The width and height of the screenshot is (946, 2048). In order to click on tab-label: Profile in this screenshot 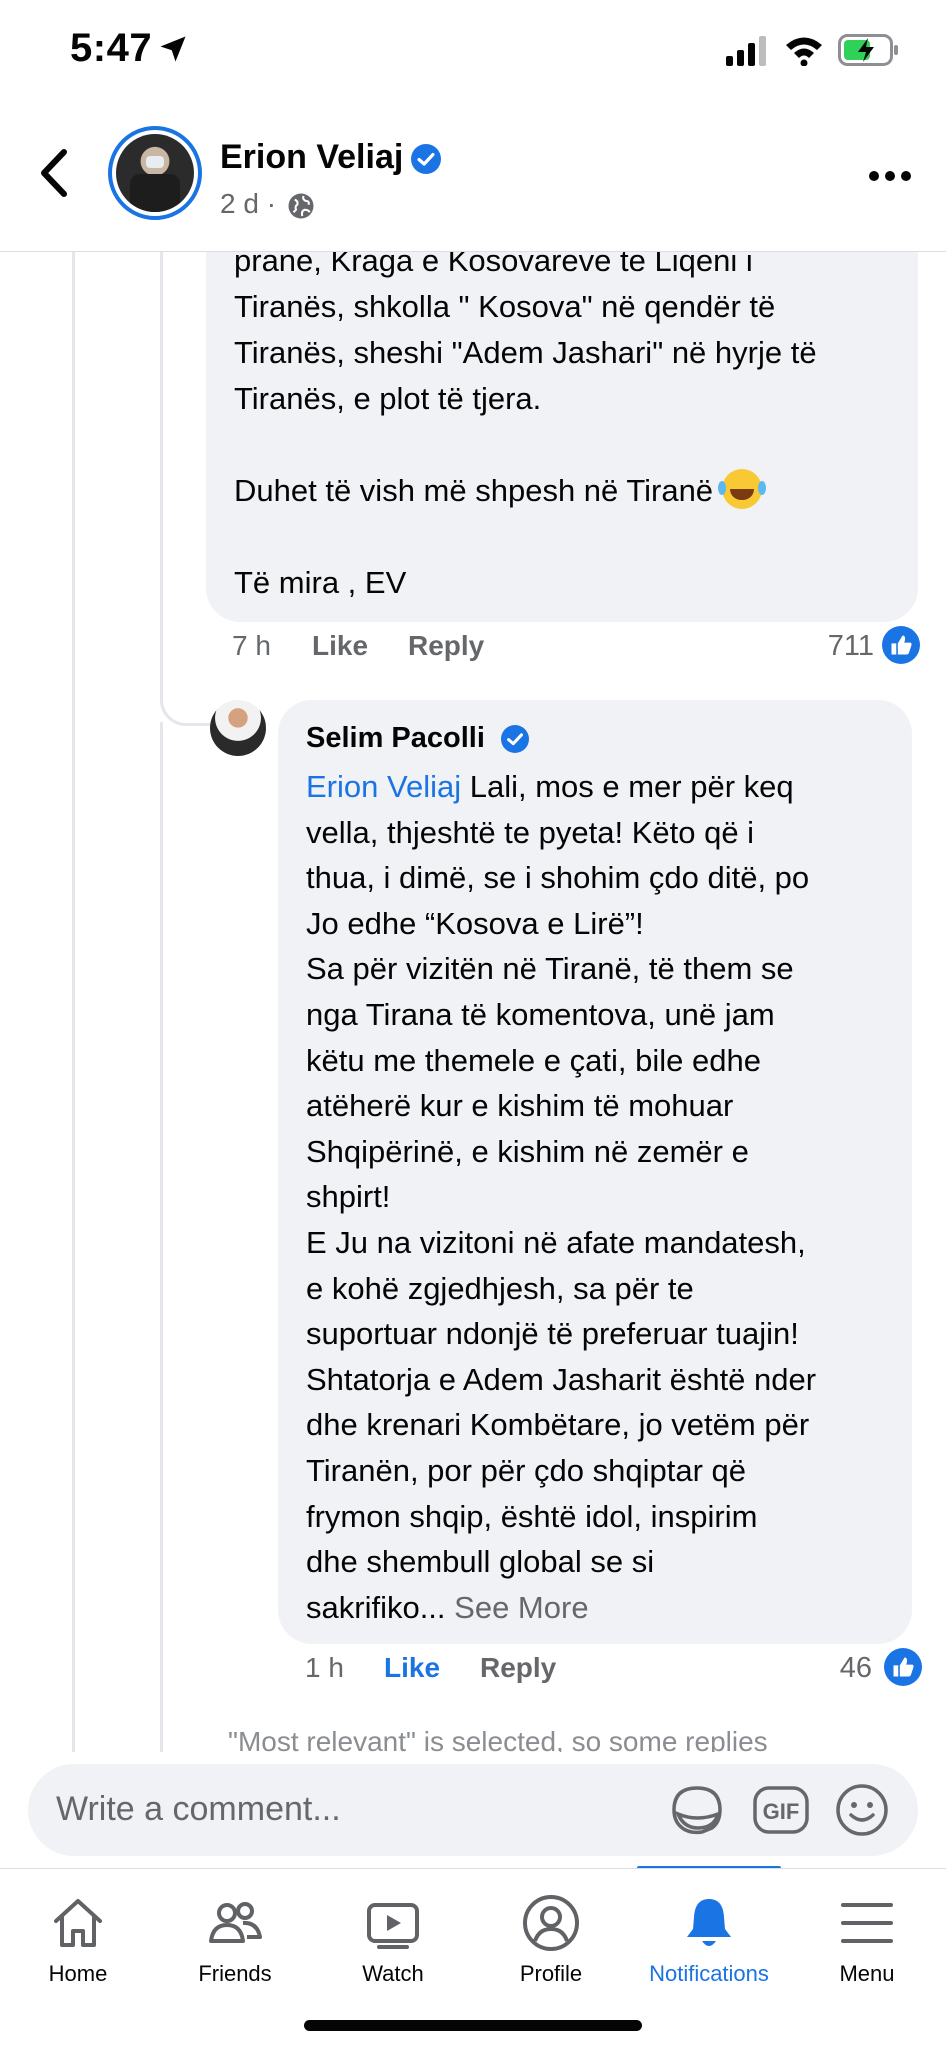, I will do `click(551, 1973)`.